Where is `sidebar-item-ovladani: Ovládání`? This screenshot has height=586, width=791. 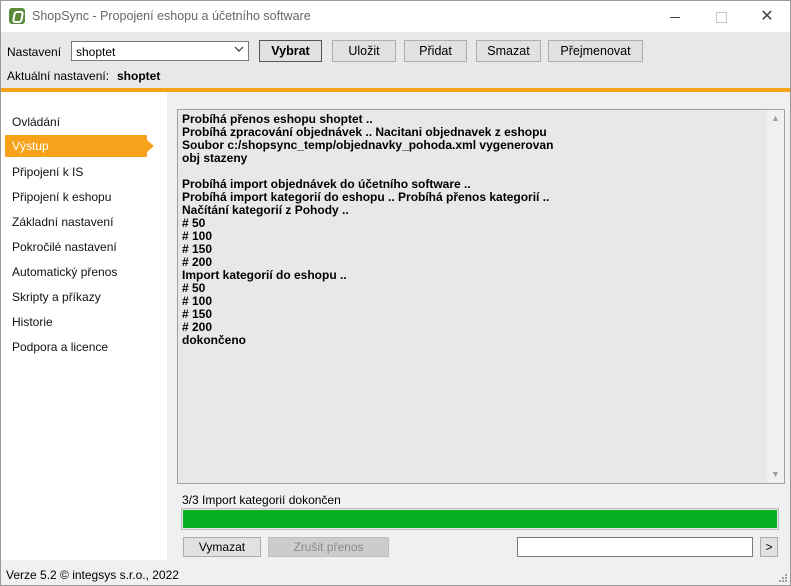
sidebar-item-ovladani: Ovládání is located at coordinates (76, 122).